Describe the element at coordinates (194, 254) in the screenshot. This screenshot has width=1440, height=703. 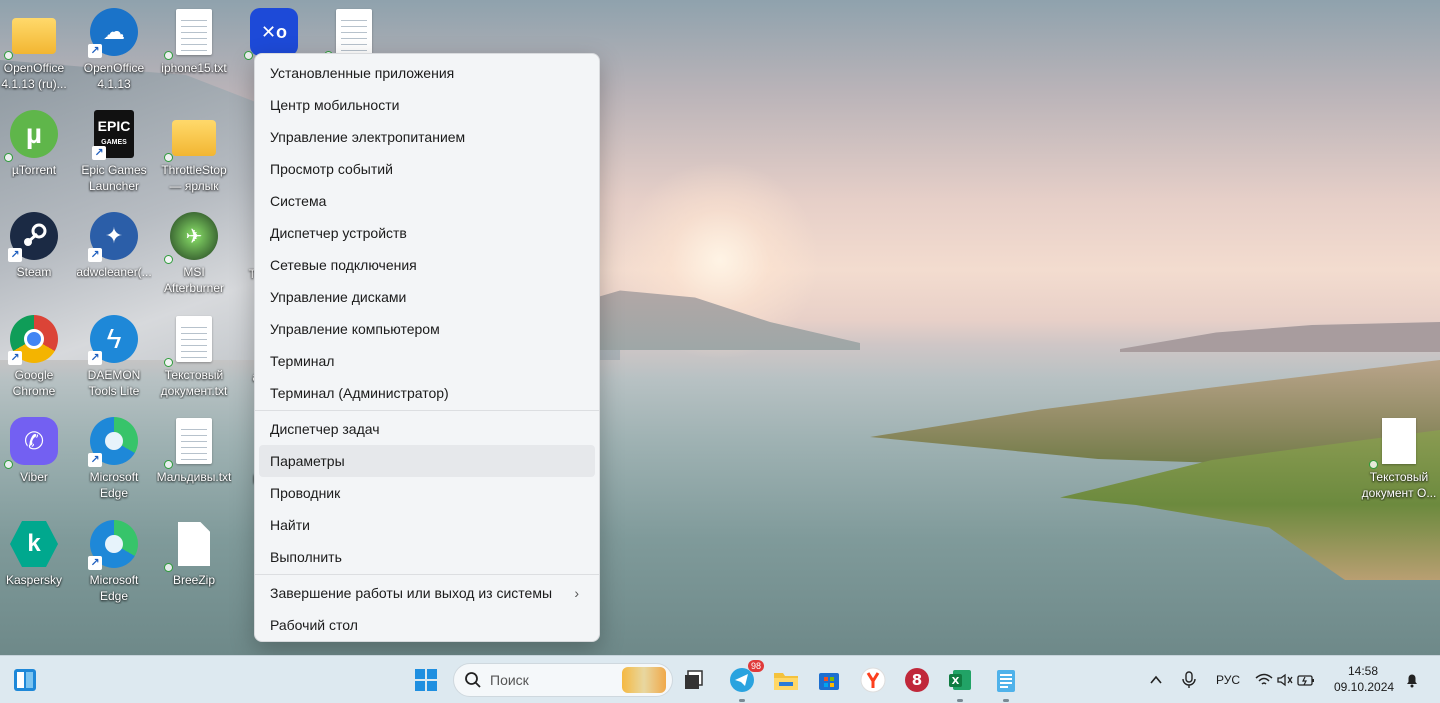
I see `desktop-icon-msi: ✈ MSI Afterburner` at that location.